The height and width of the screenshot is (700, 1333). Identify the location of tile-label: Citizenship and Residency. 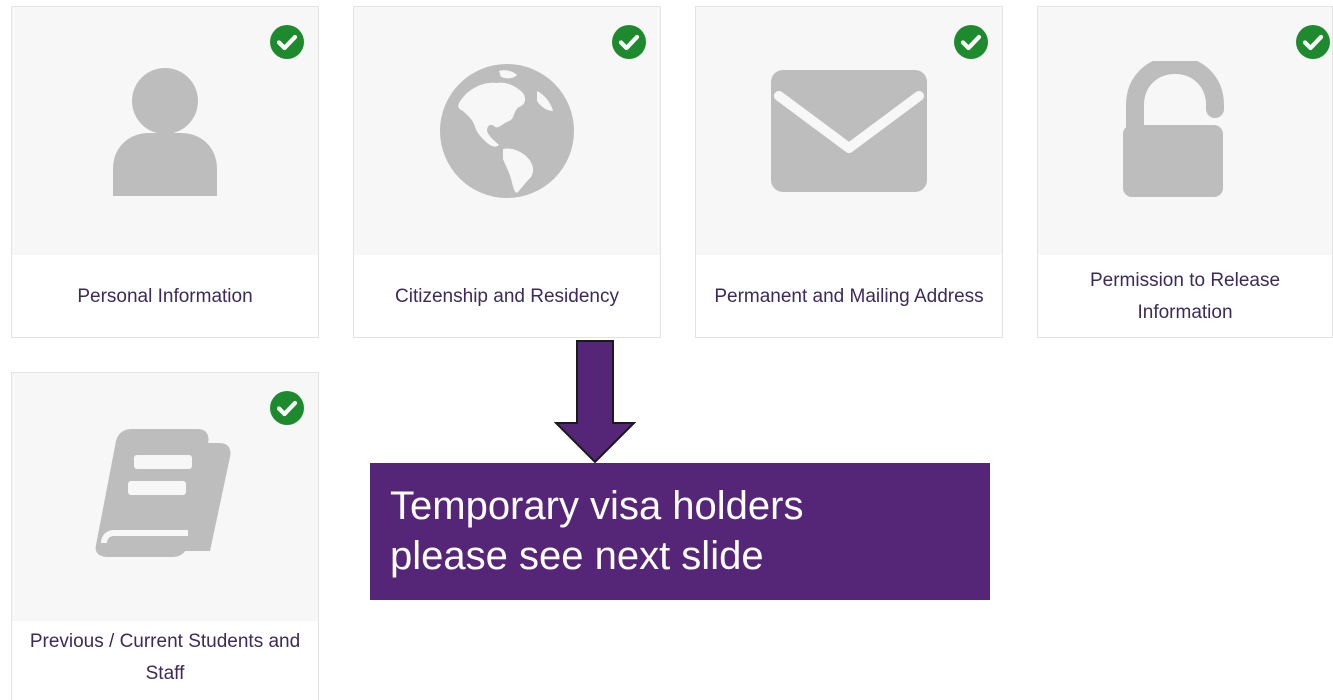
(507, 296).